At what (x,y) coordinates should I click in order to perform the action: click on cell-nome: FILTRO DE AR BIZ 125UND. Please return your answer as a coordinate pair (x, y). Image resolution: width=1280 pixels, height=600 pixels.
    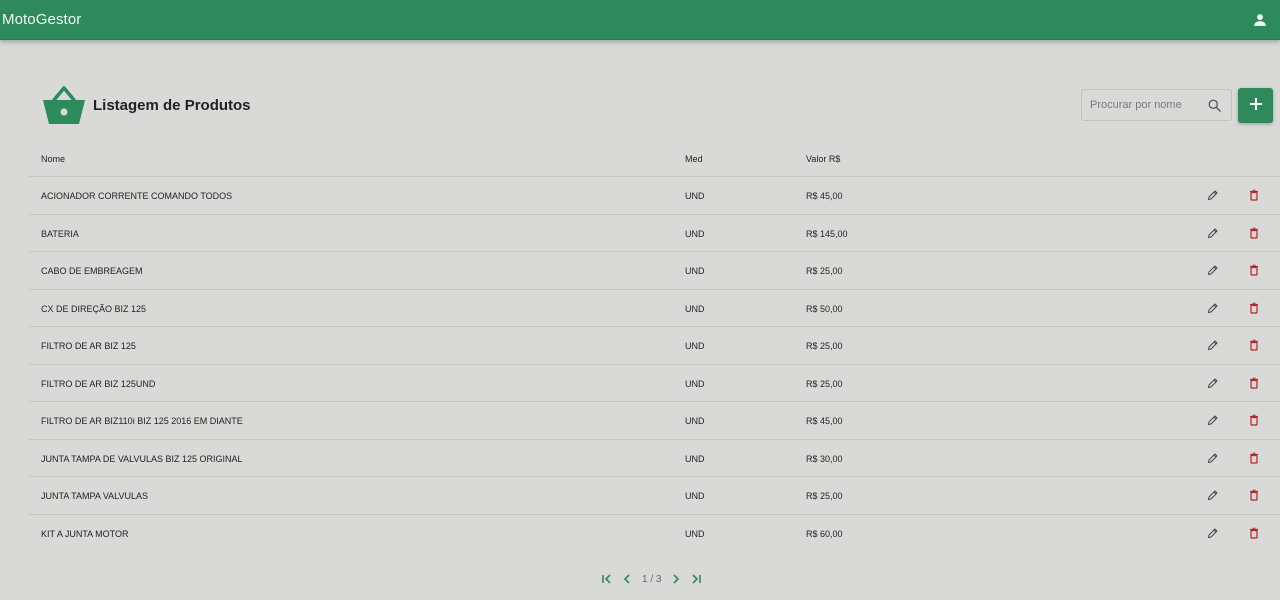
    Looking at the image, I should click on (98, 383).